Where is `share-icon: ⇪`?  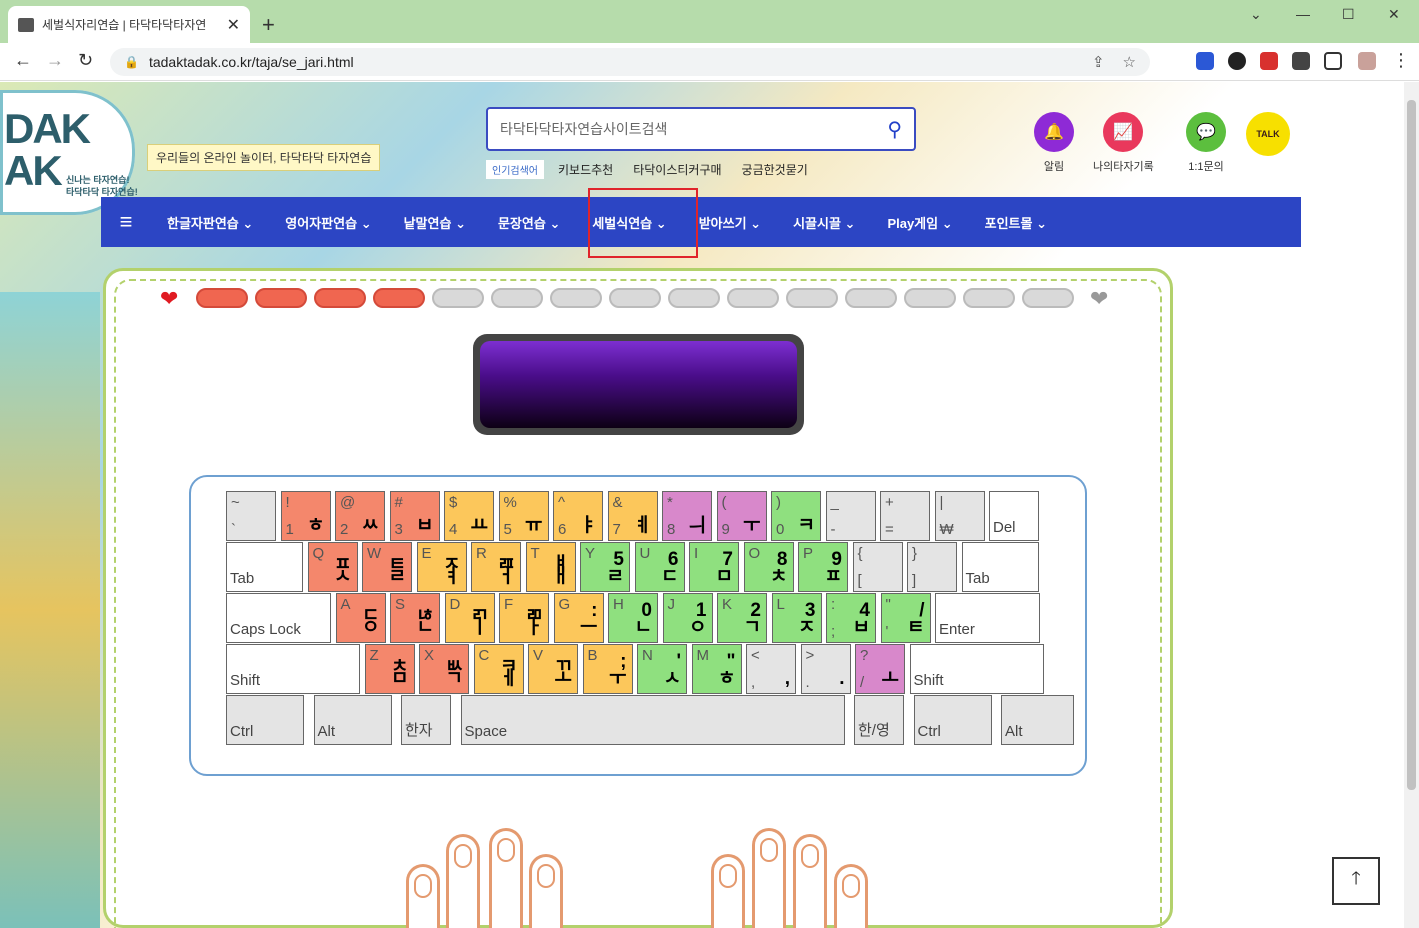
share-icon: ⇪ is located at coordinates (1098, 62).